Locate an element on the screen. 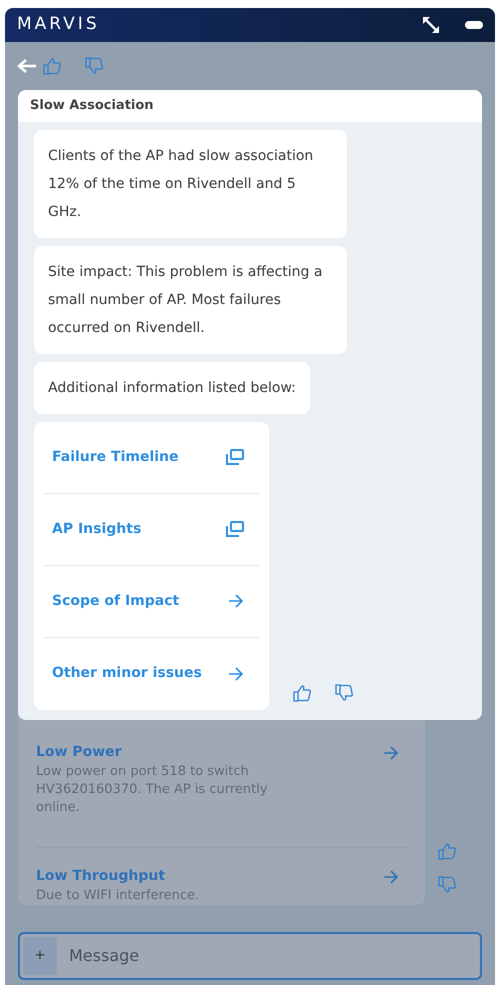  issue-title: Low Throughput is located at coordinates (101, 876).